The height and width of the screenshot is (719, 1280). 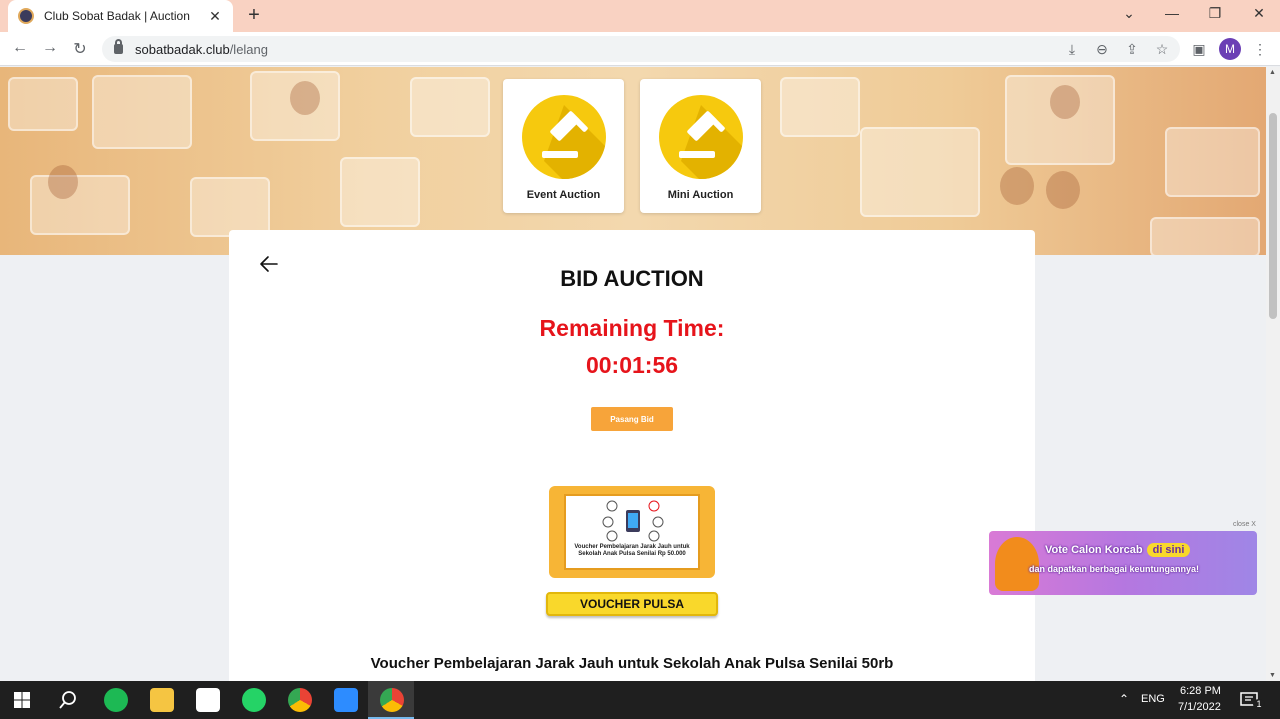 I want to click on mini-auction-card: Mini Auction, so click(x=700, y=146).